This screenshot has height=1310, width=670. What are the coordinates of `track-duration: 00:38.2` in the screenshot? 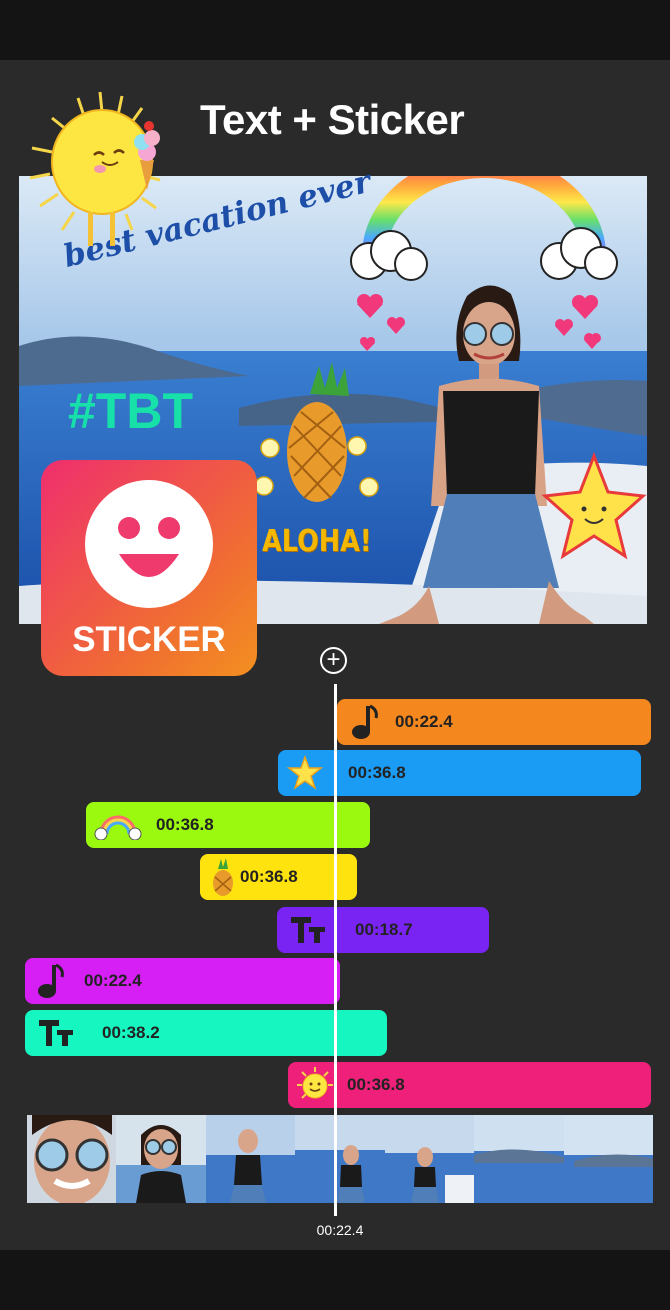 It's located at (131, 1032).